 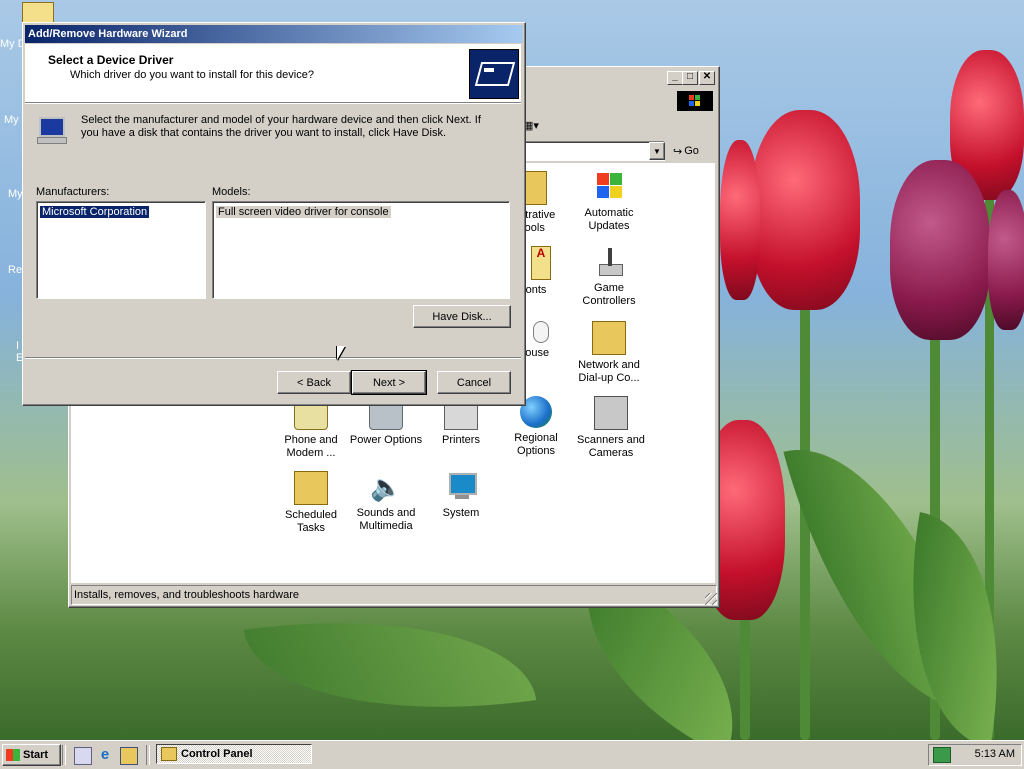 What do you see at coordinates (942, 755) in the screenshot?
I see `network-tray-icon` at bounding box center [942, 755].